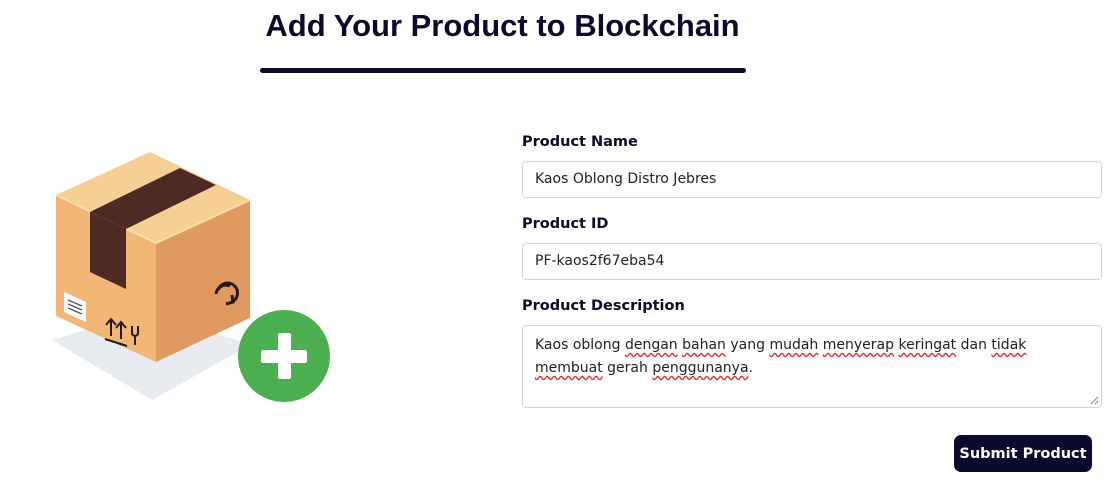 Image resolution: width=1113 pixels, height=496 pixels. I want to click on product-name-label: Product Name, so click(580, 142).